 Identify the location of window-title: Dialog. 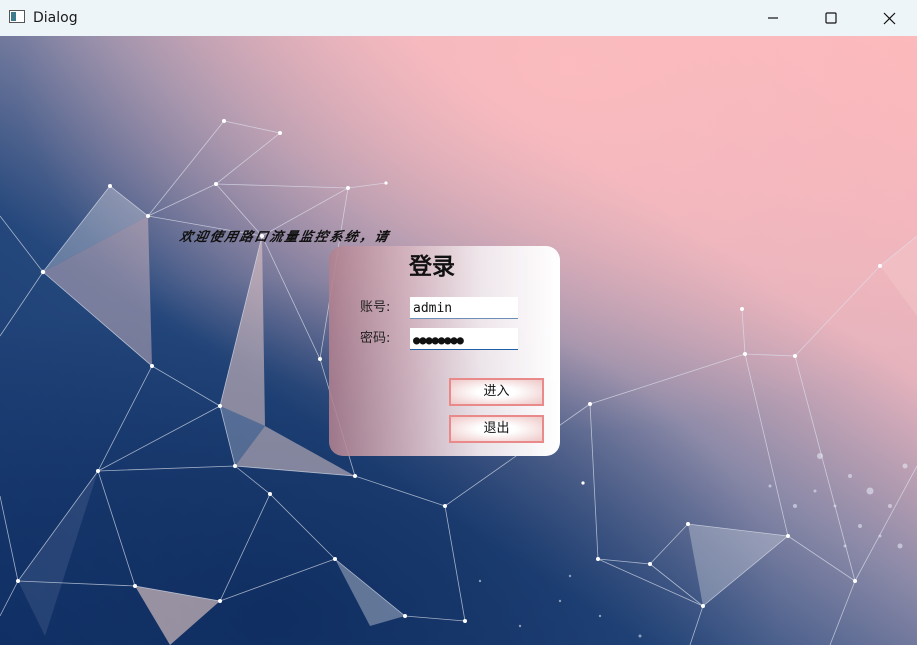
(55, 18).